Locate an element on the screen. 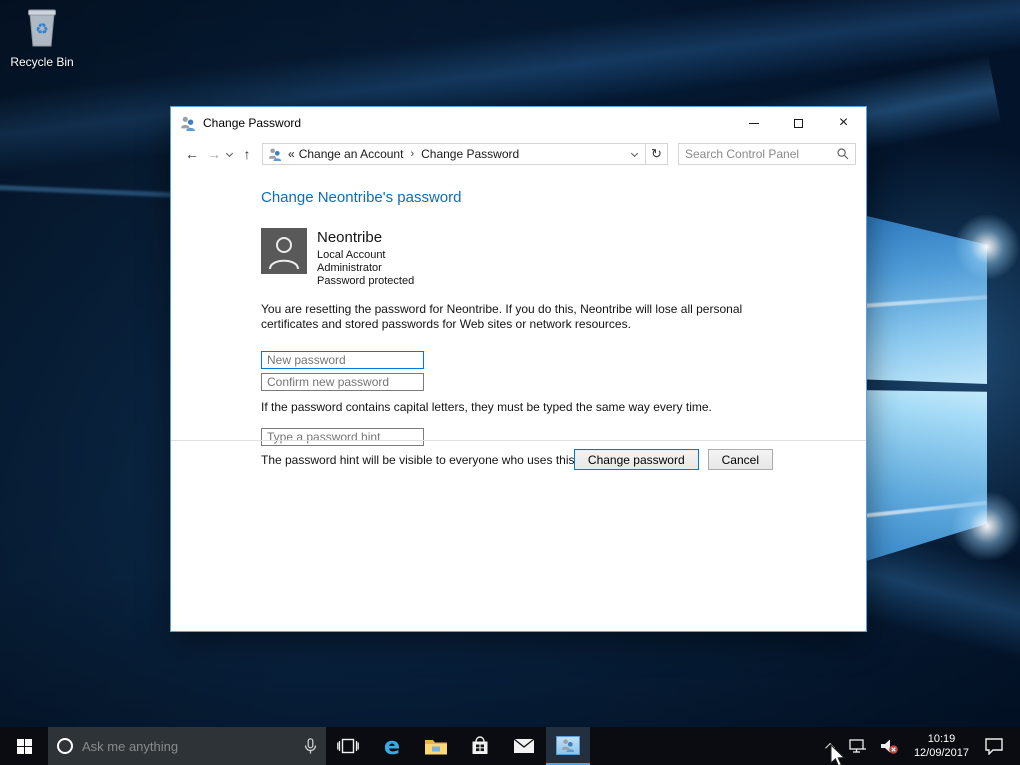 This screenshot has height=765, width=1020. recycle-bin-label: Recycle Bin is located at coordinates (42, 62).